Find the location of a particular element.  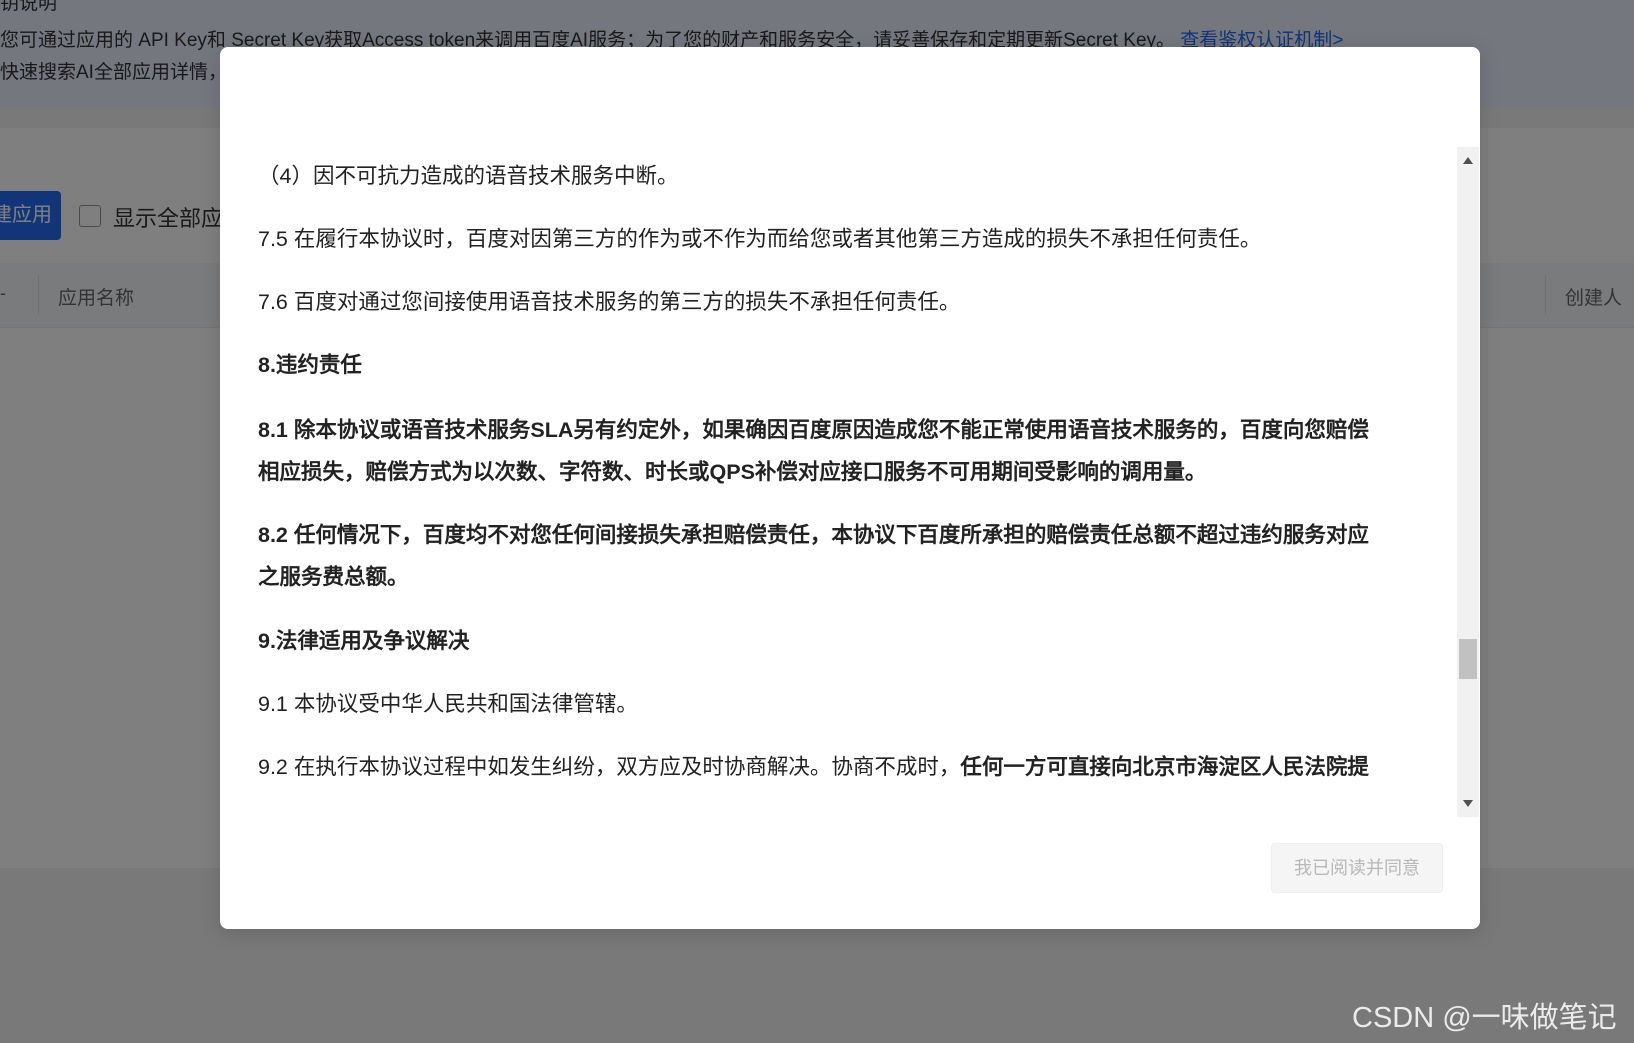

agreement-paragraph: 之服务费总额。 is located at coordinates (946, 575).